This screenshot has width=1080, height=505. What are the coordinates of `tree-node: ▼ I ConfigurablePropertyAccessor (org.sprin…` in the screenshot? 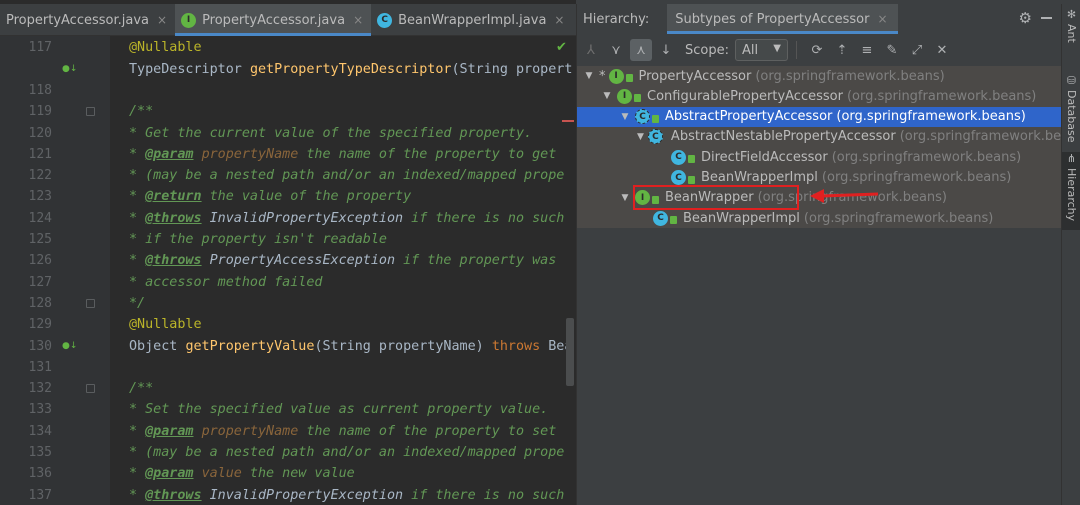 It's located at (819, 96).